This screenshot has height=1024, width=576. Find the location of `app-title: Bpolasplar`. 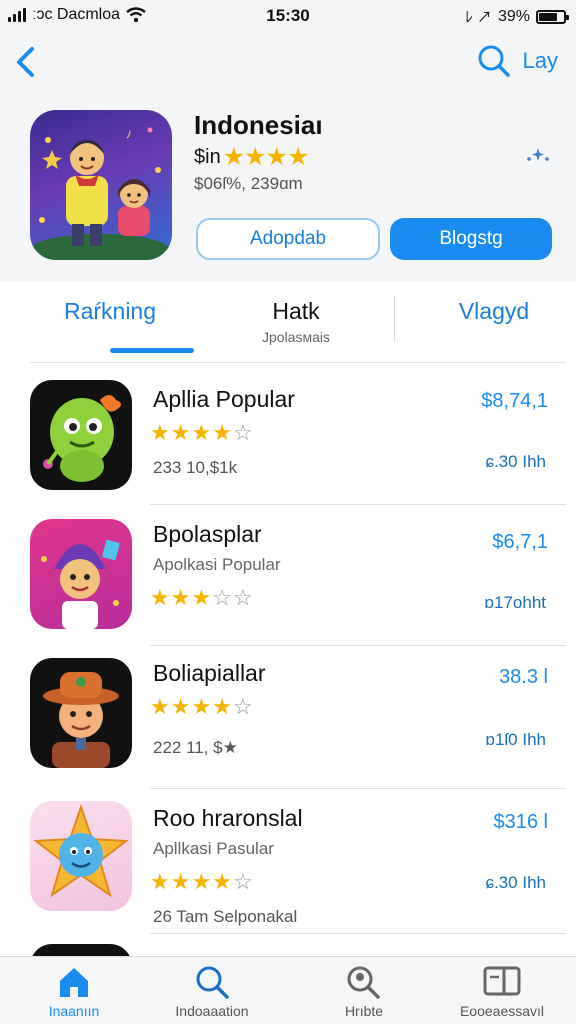

app-title: Bpolasplar is located at coordinates (207, 534).